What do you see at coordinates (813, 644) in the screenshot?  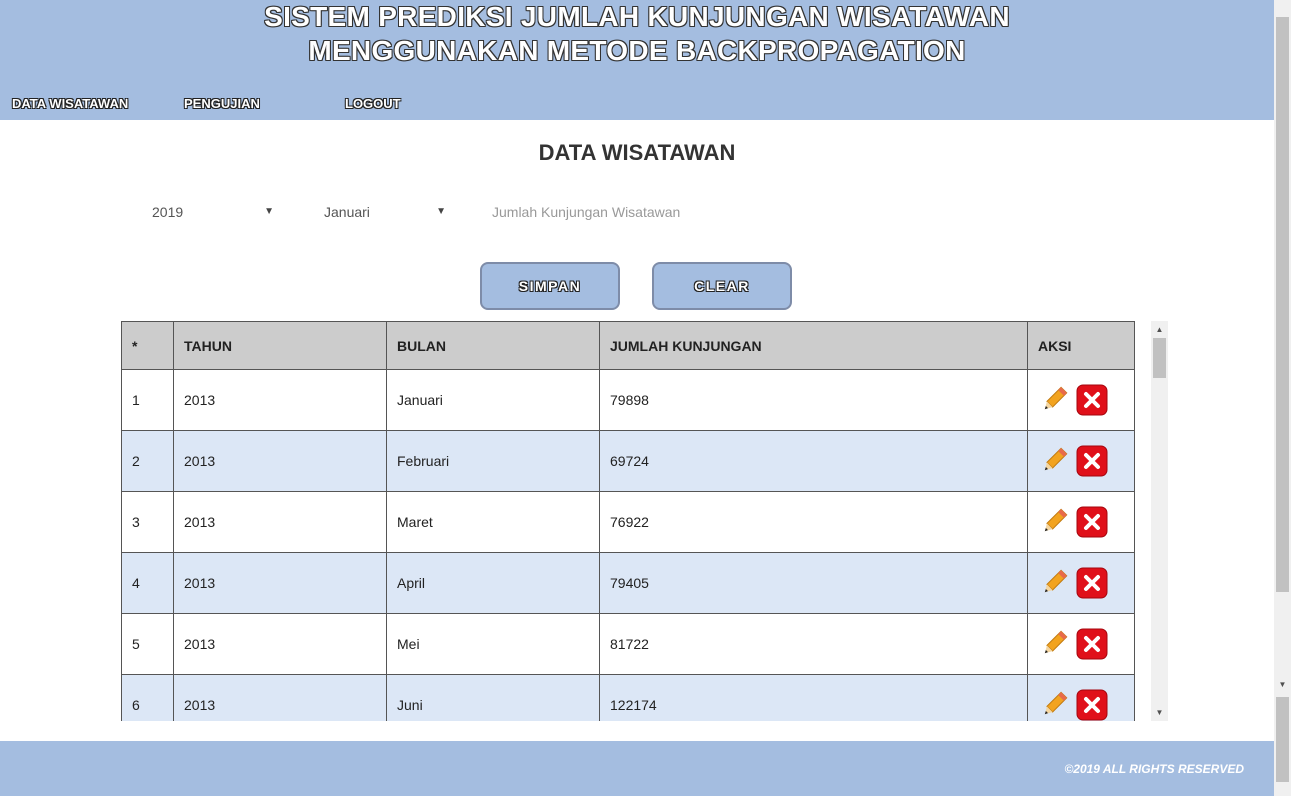 I see `cell-jumlah: 81722` at bounding box center [813, 644].